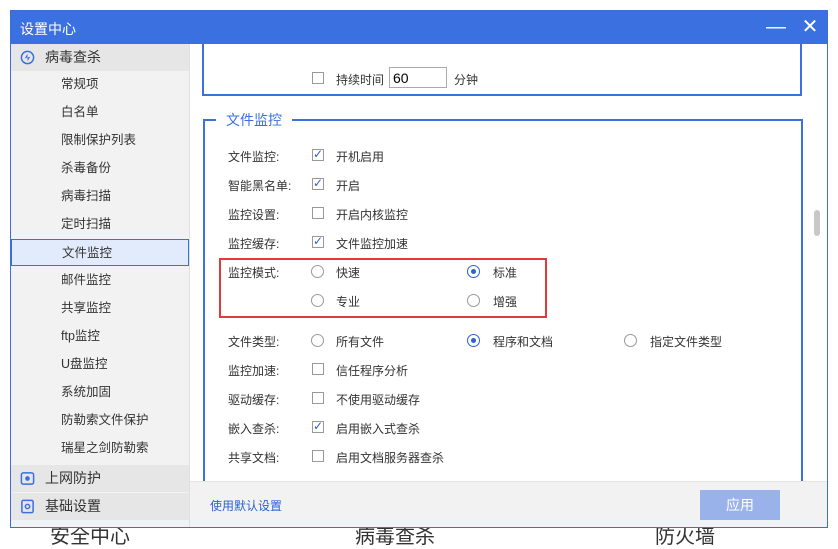  Describe the element at coordinates (372, 244) in the screenshot. I see `monitor-accel-label: 文件监控加速` at that location.